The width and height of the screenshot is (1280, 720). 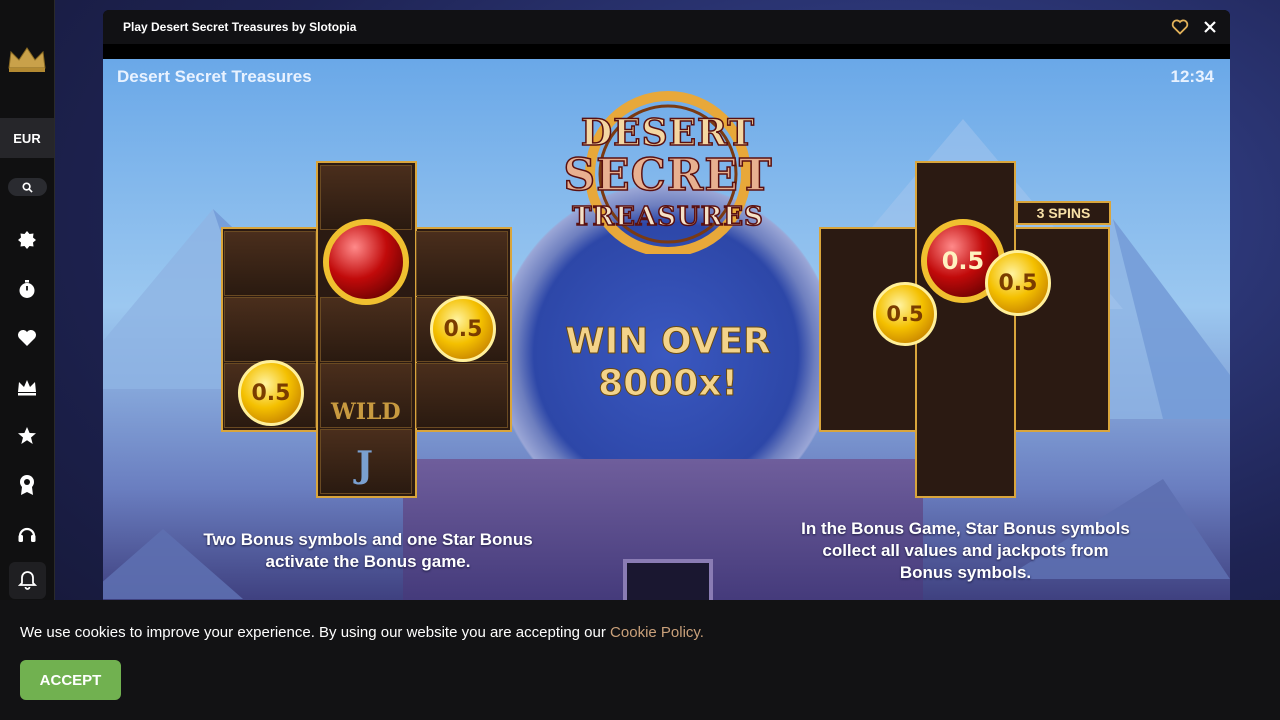 What do you see at coordinates (27, 138) in the screenshot?
I see `currency-selector: EUR` at bounding box center [27, 138].